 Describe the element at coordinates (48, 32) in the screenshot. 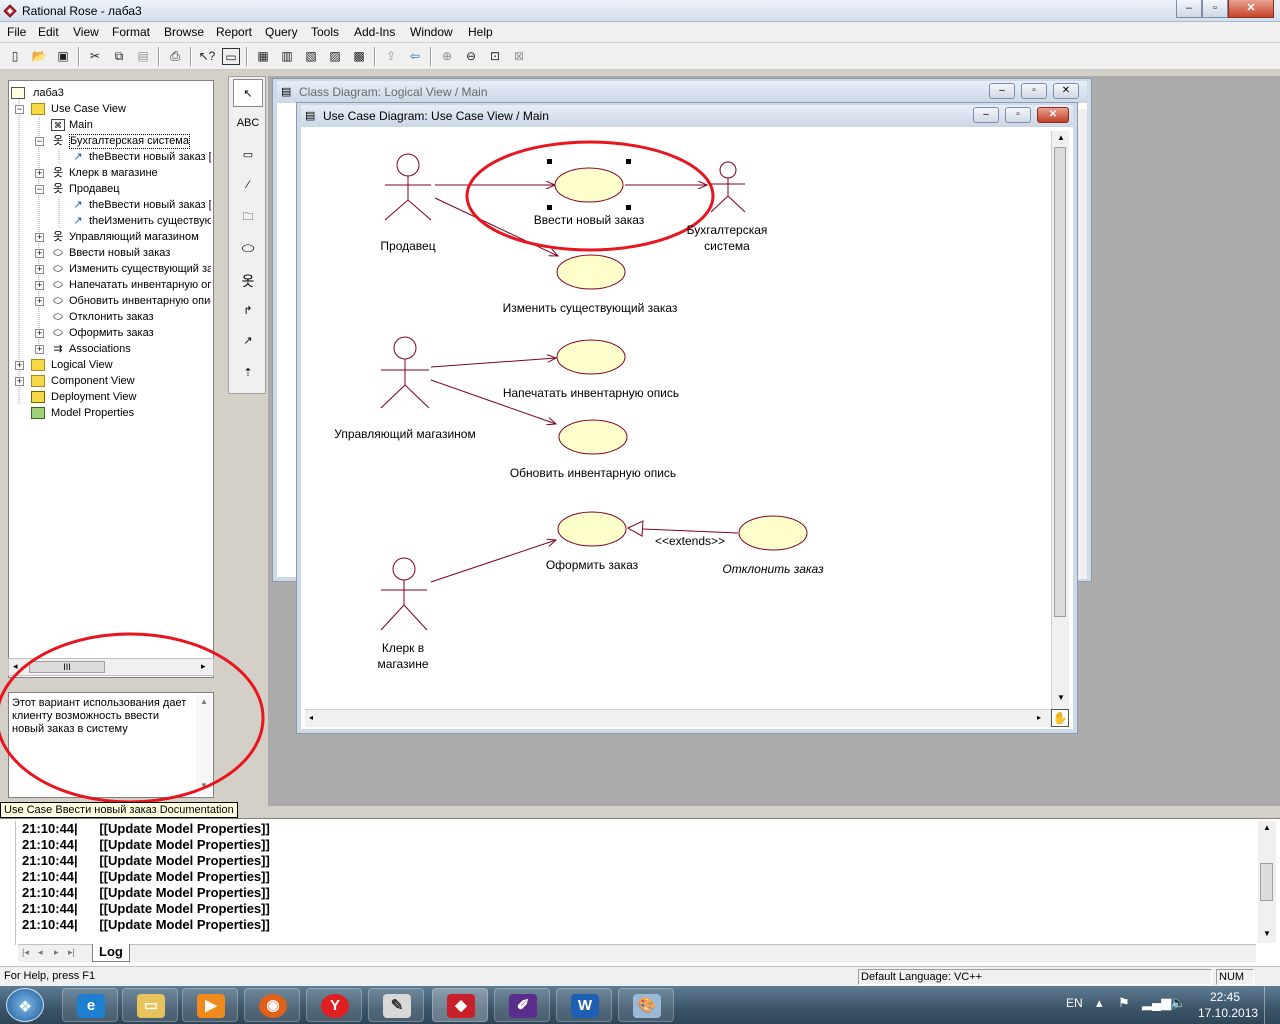

I see `menu-edit: Edit` at that location.